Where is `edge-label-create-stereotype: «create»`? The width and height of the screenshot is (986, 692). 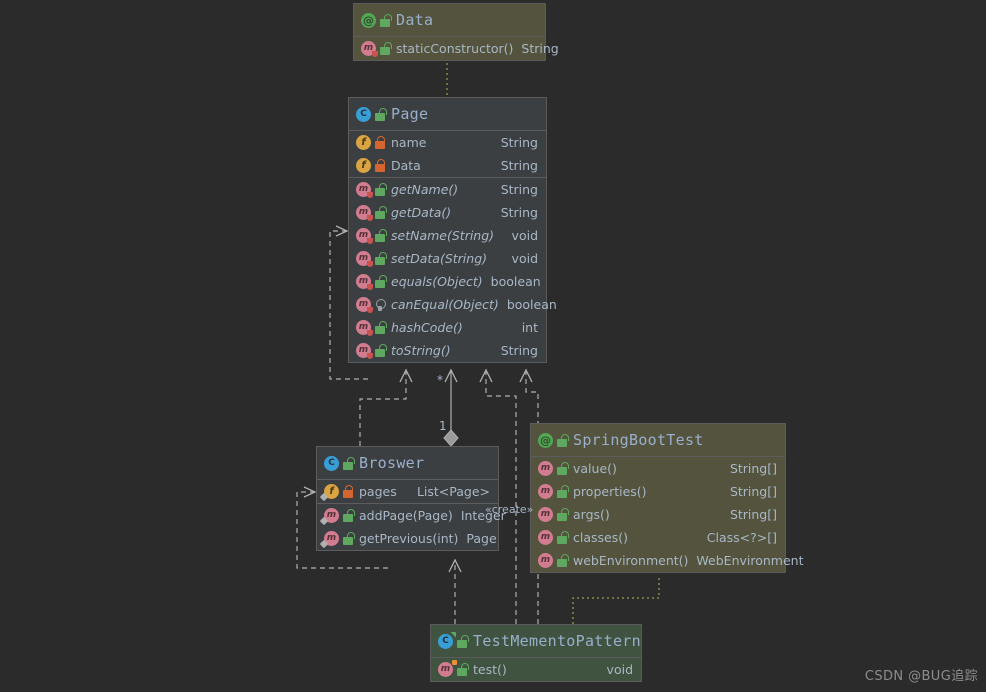
edge-label-create-stereotype: «create» is located at coordinates (509, 509).